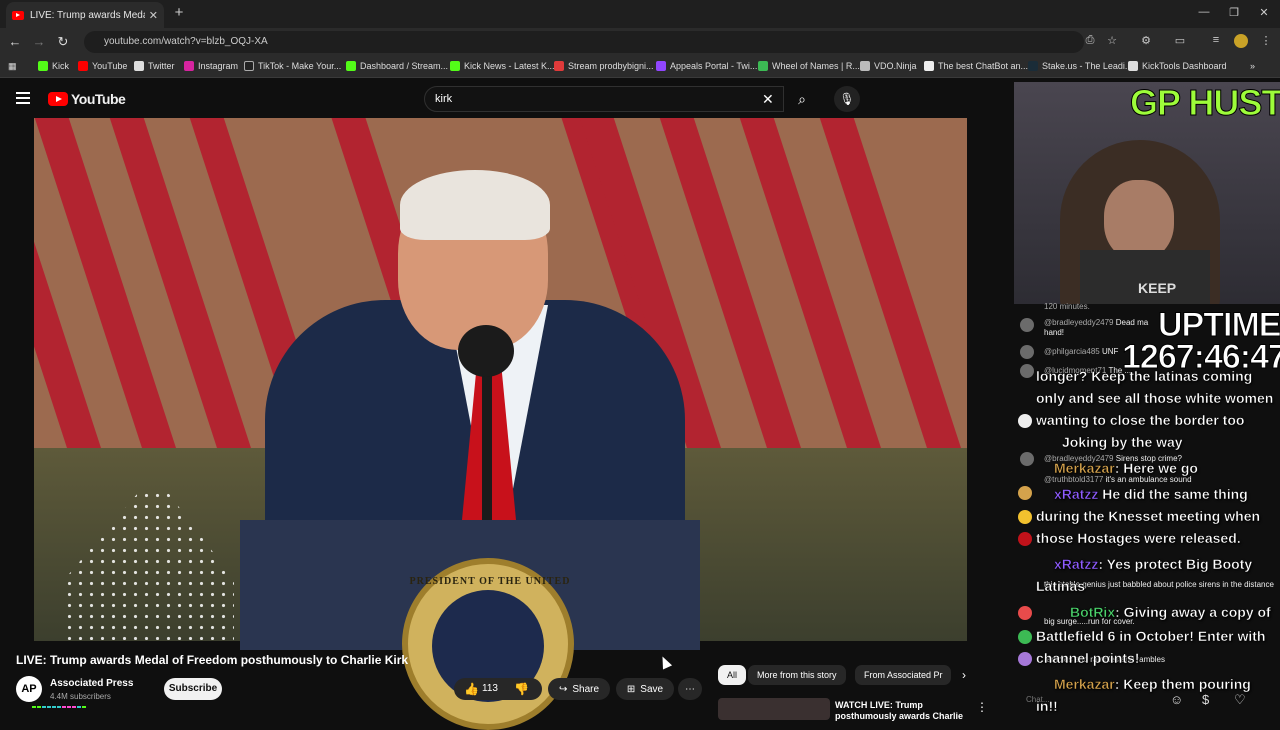 The image size is (1280, 730). I want to click on extensions-icon: ⚙, so click(1146, 40).